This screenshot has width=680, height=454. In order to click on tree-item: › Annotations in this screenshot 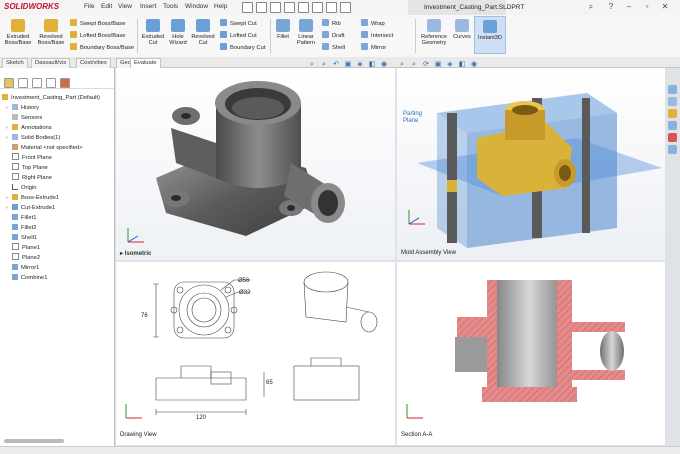, I will do `click(29, 128)`.